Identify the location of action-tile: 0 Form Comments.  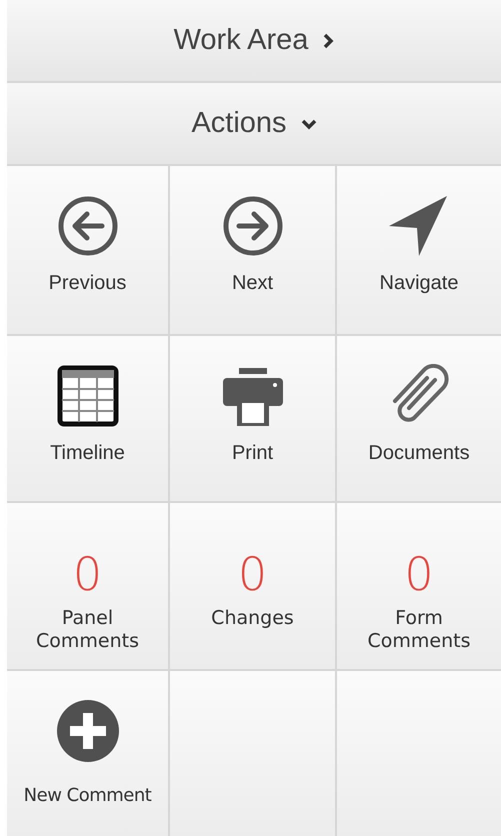
(419, 586).